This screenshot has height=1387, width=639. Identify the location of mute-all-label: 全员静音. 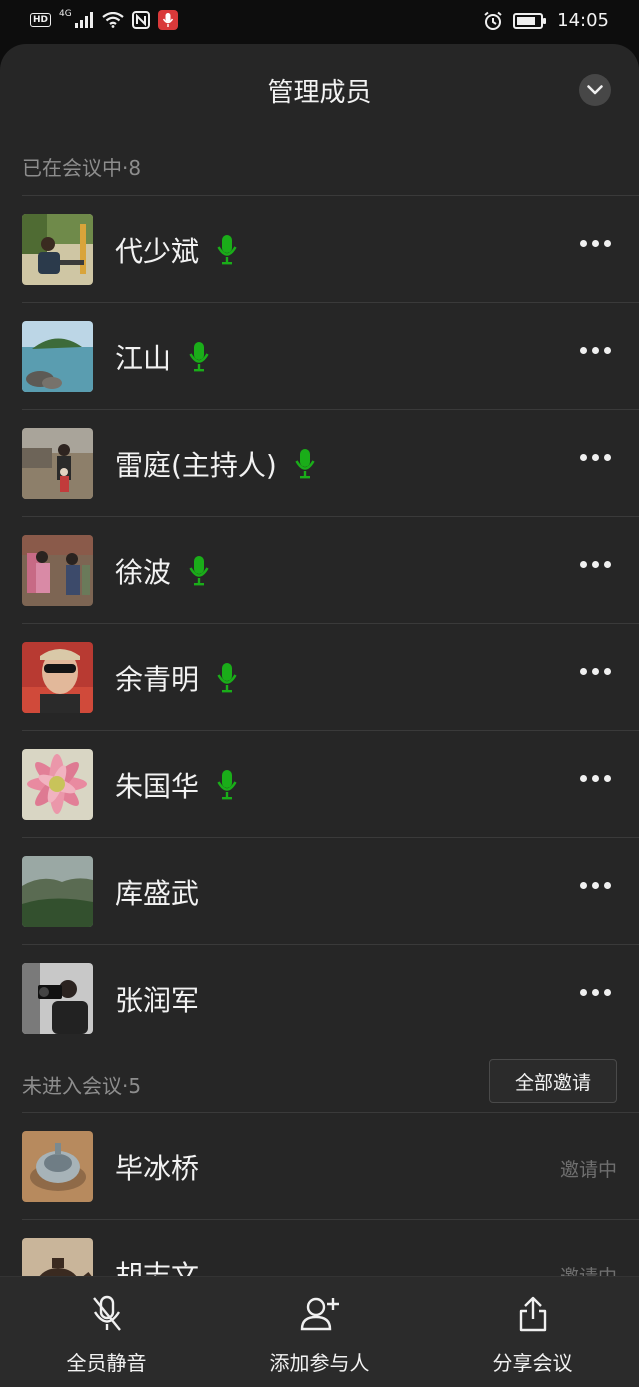
(106, 1363).